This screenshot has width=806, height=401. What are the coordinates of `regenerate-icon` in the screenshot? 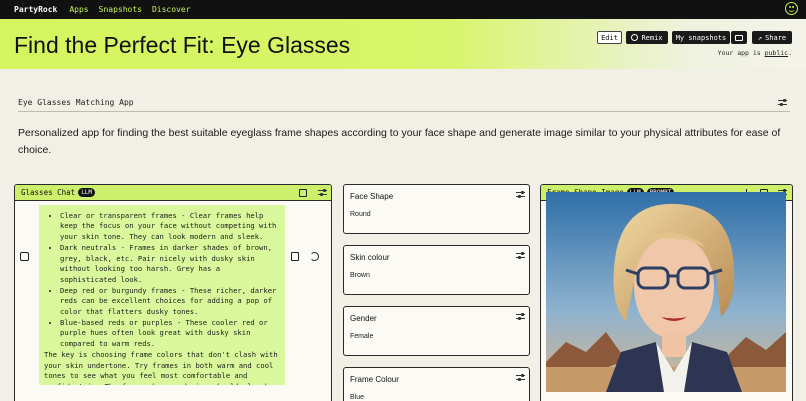 It's located at (314, 256).